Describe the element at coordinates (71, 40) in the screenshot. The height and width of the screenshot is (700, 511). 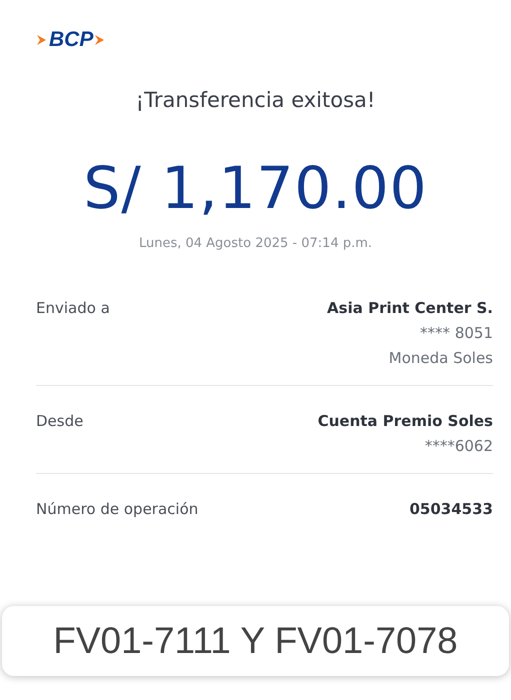
I see `logo: BCP` at that location.